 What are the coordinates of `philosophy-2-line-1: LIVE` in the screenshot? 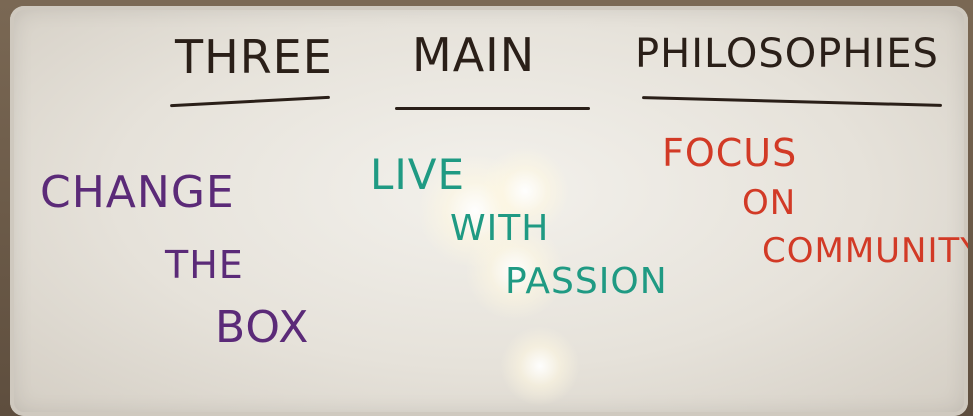 It's located at (418, 174).